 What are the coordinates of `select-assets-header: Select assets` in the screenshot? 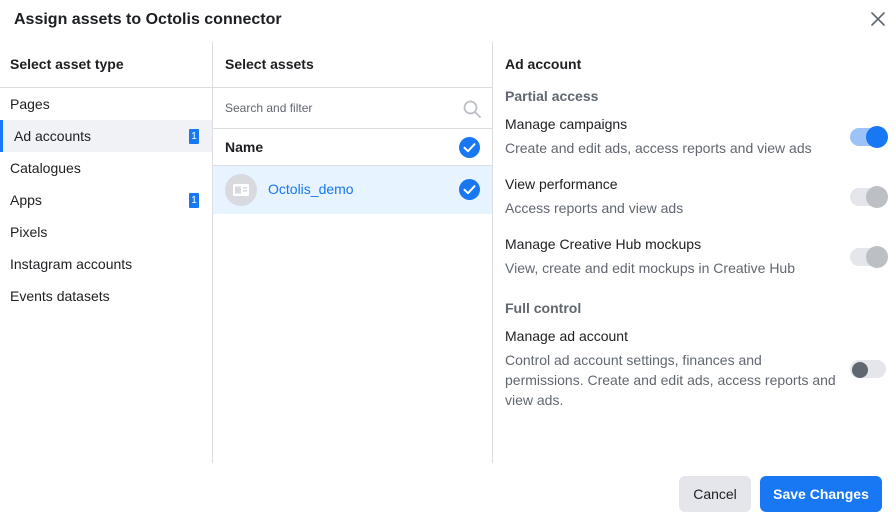 It's located at (269, 64).